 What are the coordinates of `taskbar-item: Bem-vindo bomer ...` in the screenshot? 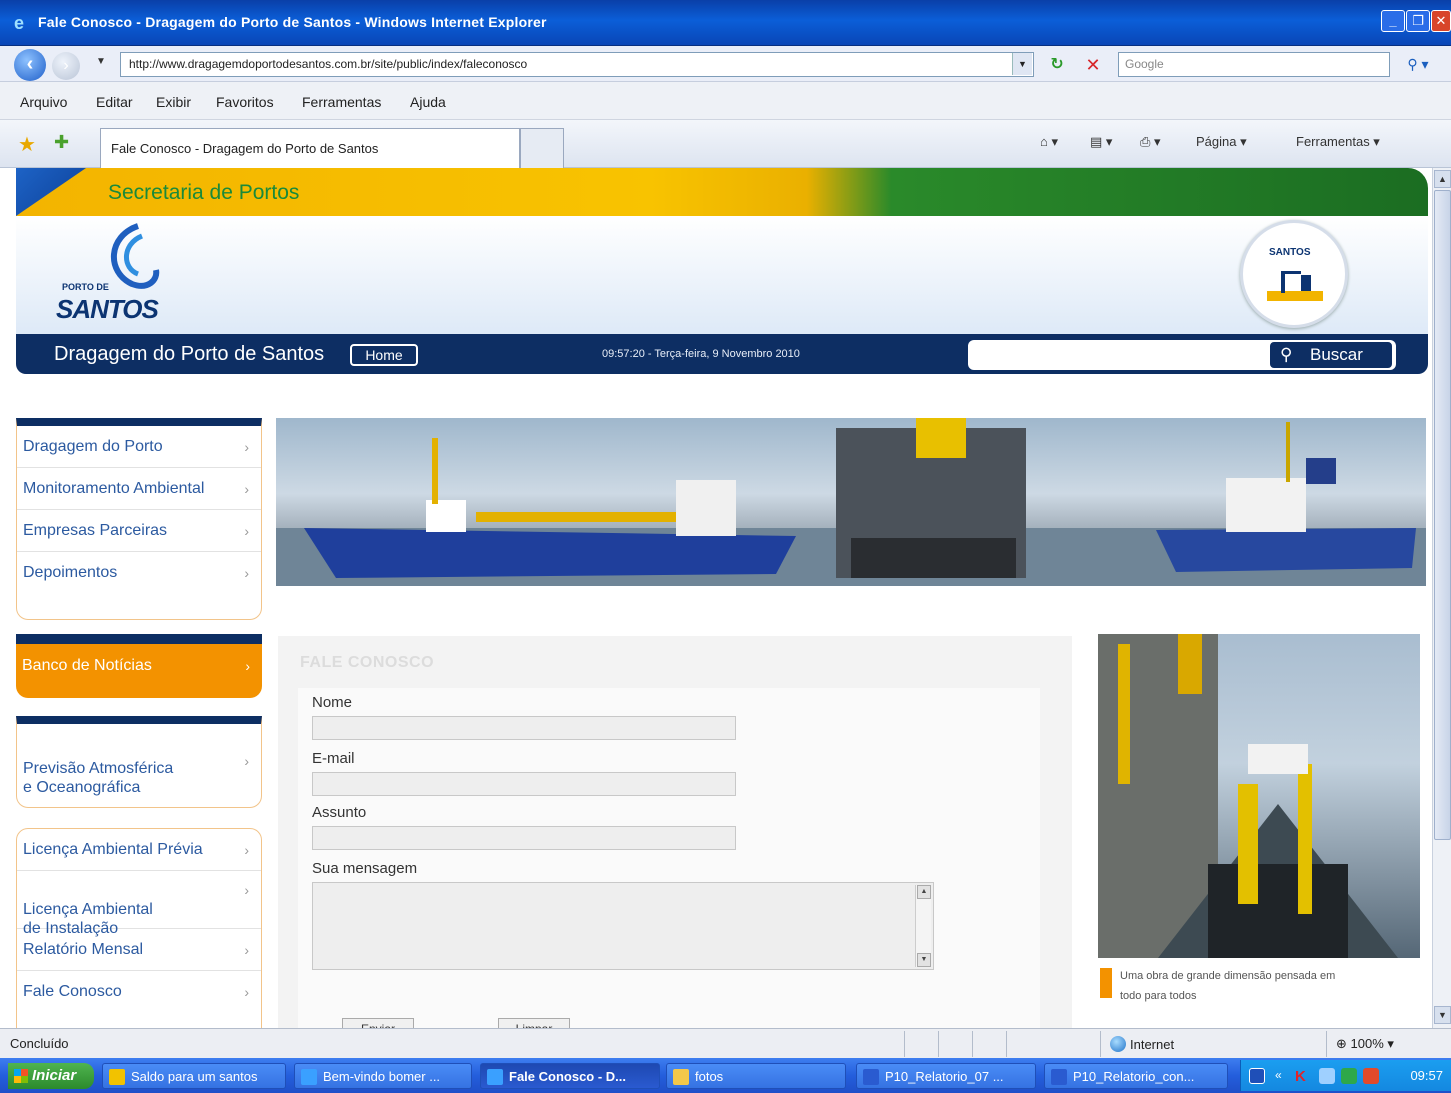 It's located at (383, 1076).